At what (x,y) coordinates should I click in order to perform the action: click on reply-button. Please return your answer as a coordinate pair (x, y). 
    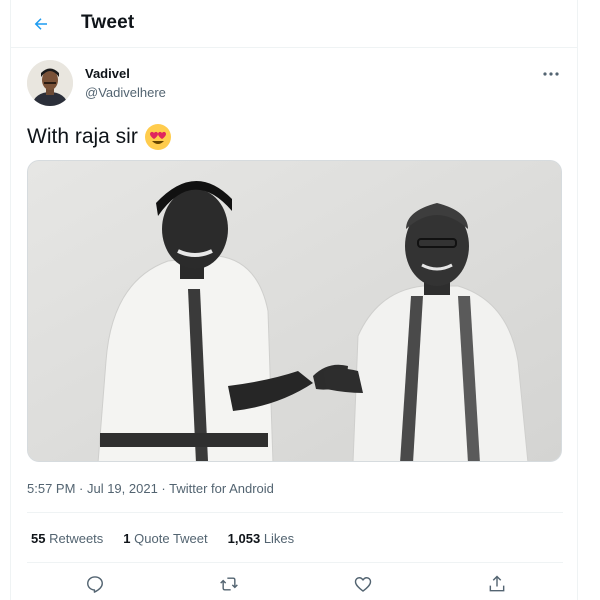
    Looking at the image, I should click on (95, 584).